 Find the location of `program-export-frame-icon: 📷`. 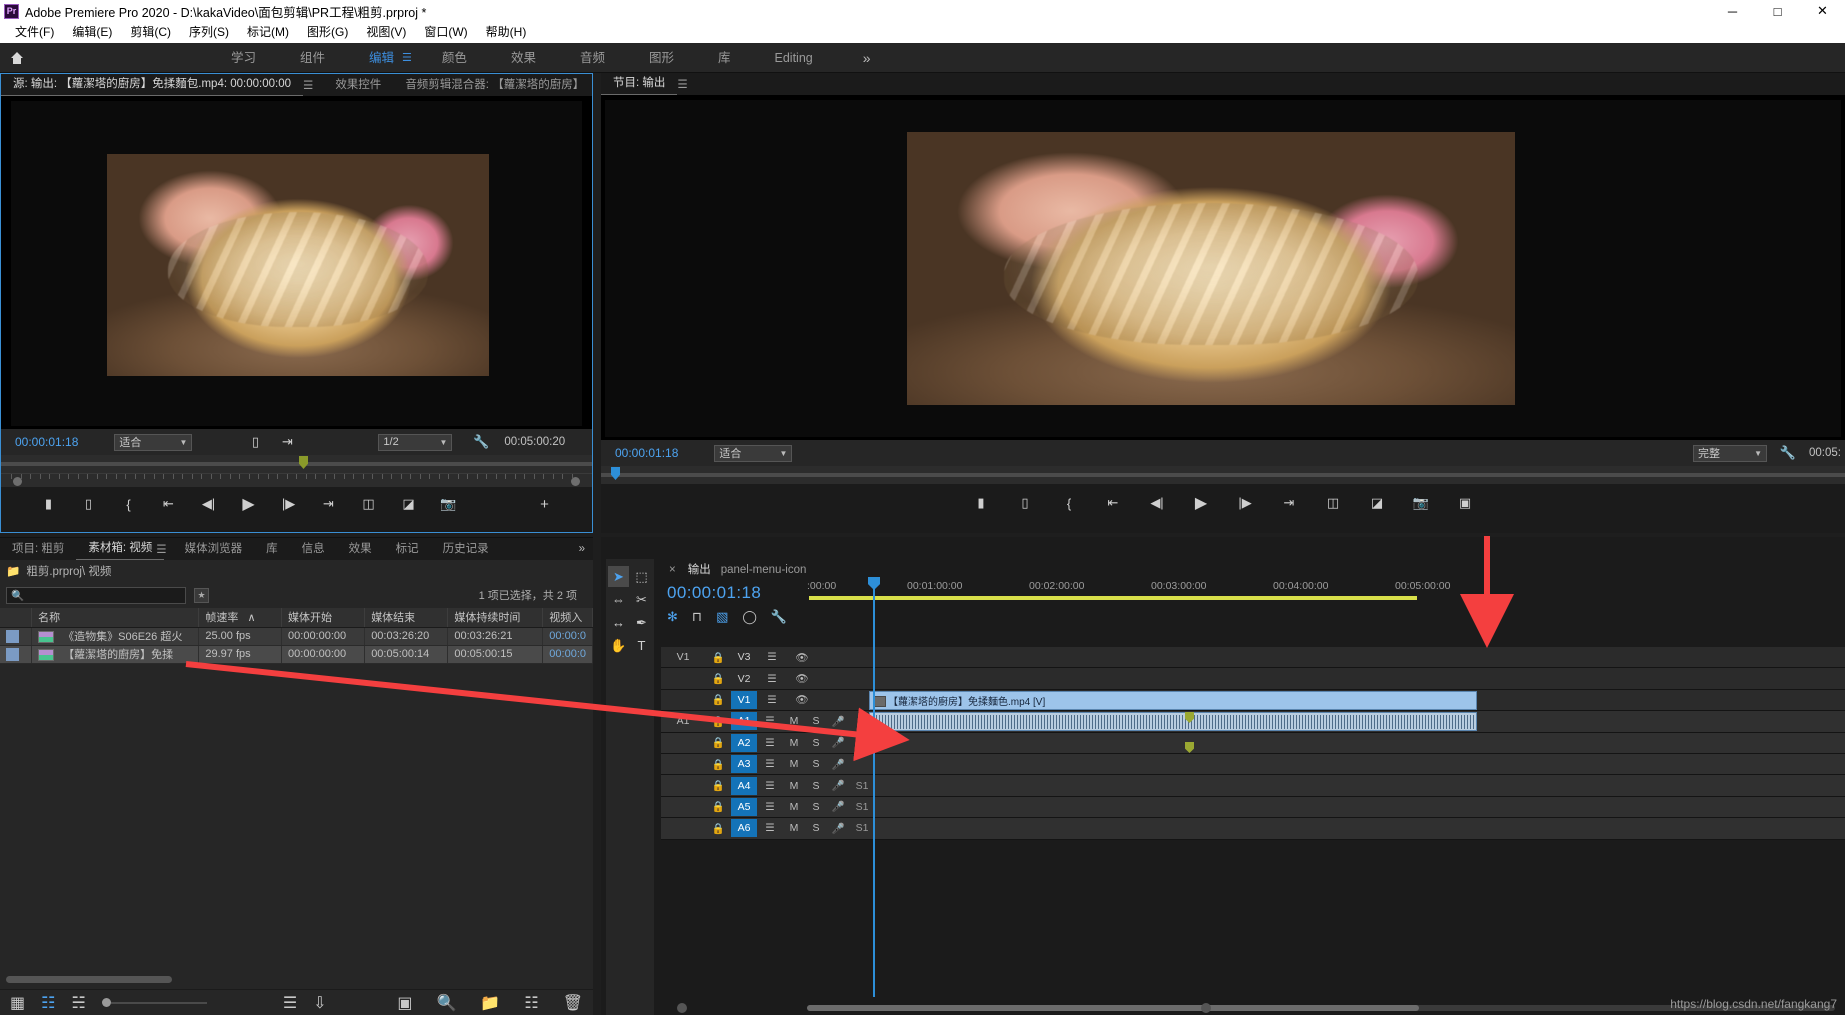

program-export-frame-icon: 📷 is located at coordinates (1421, 503).